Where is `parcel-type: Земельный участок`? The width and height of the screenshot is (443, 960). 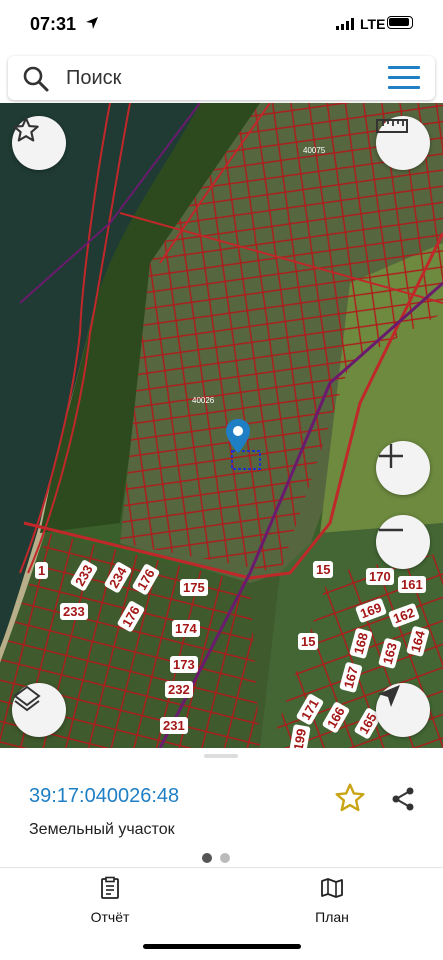
parcel-type: Земельный участок is located at coordinates (102, 829).